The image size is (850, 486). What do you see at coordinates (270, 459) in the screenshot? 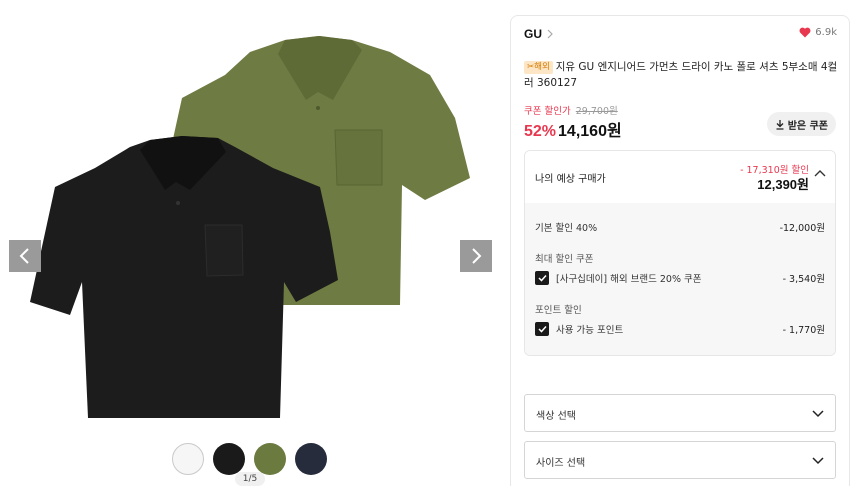
I see `swatch-olive` at bounding box center [270, 459].